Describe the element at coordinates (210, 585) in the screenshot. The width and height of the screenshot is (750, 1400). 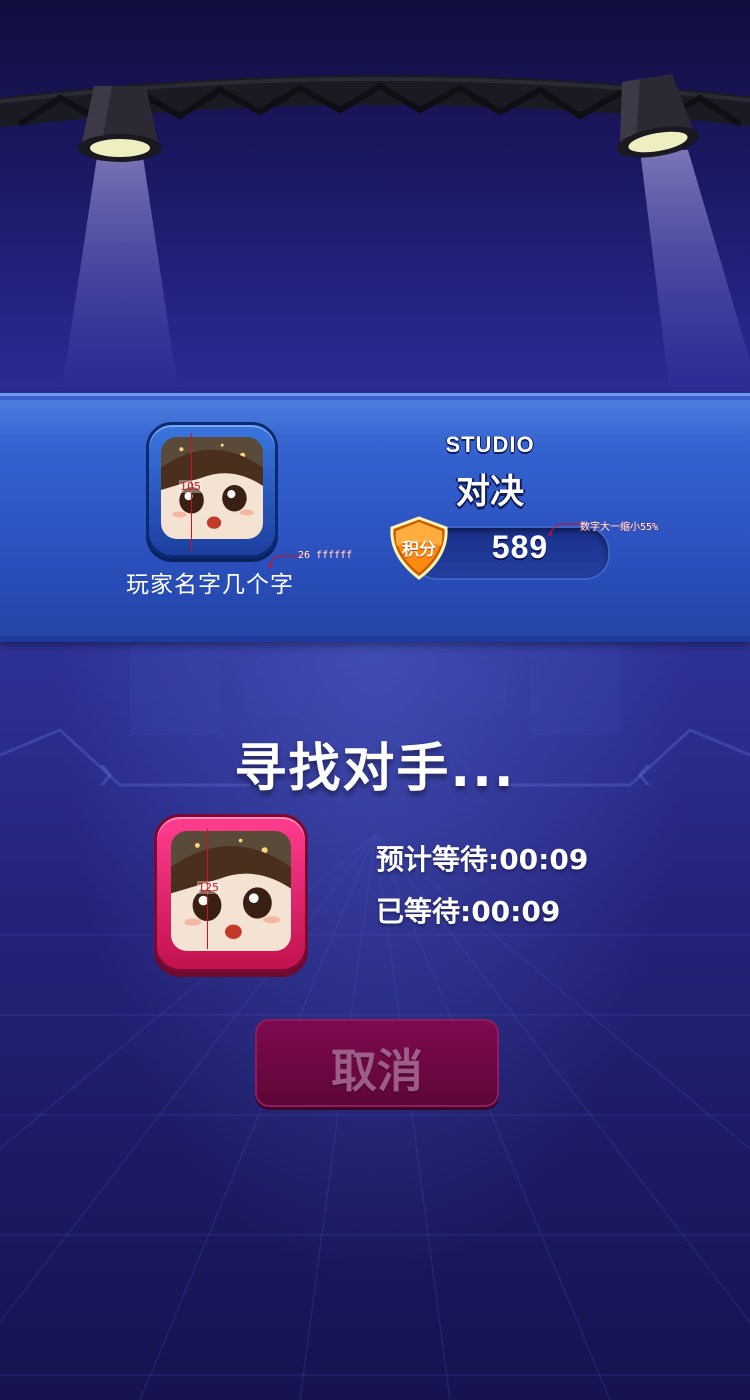
I see `player-name: 玩家名字几个字` at that location.